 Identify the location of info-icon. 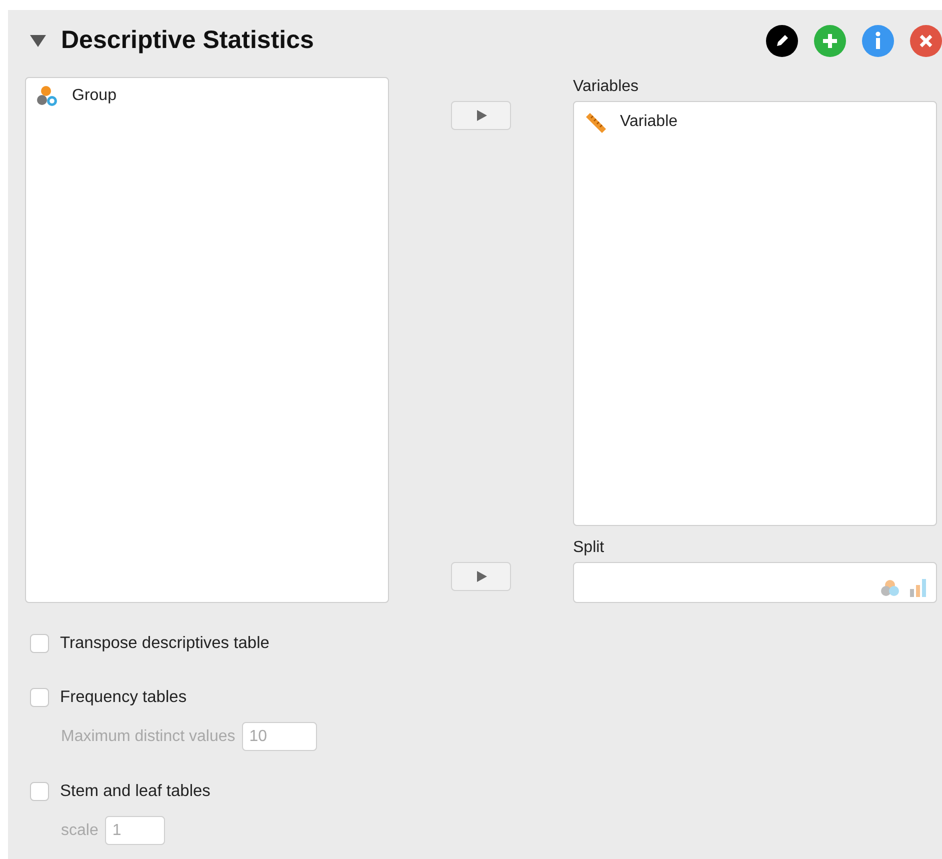
(878, 40).